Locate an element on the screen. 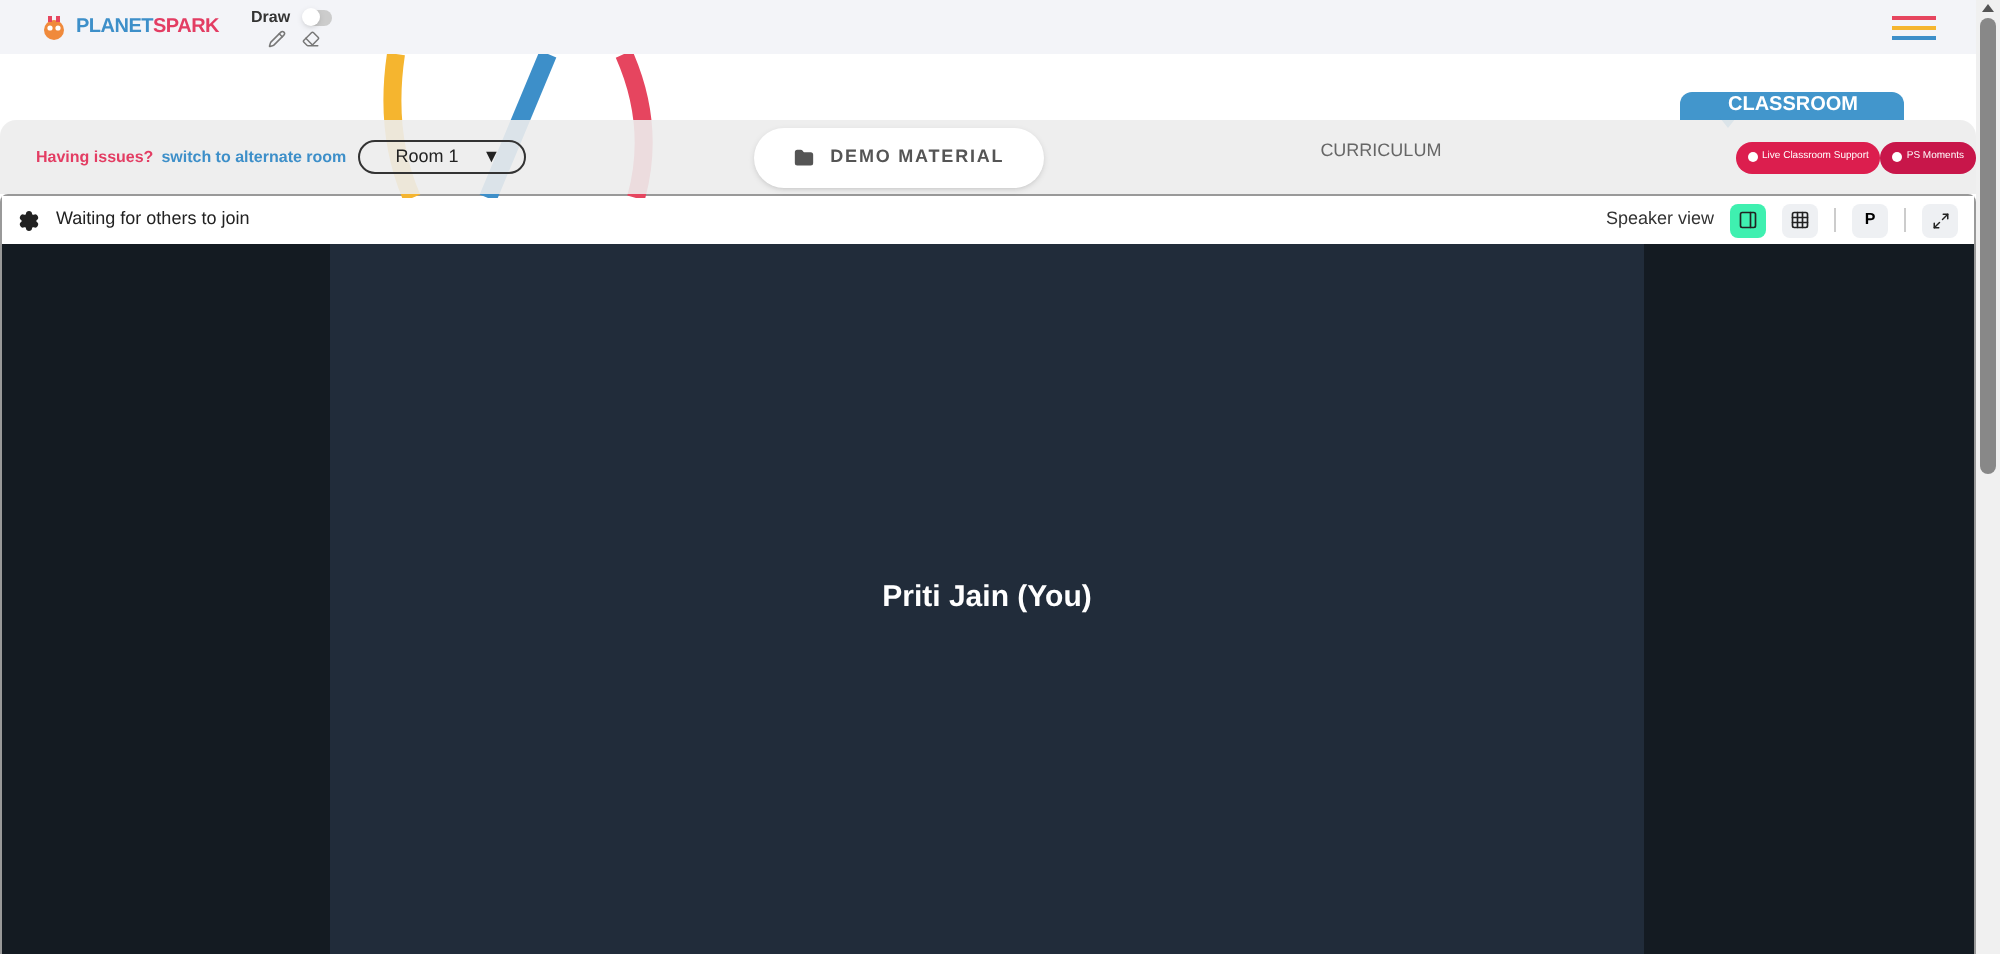 The height and width of the screenshot is (954, 2000). participant-name: Priti Jain (You) is located at coordinates (987, 598).